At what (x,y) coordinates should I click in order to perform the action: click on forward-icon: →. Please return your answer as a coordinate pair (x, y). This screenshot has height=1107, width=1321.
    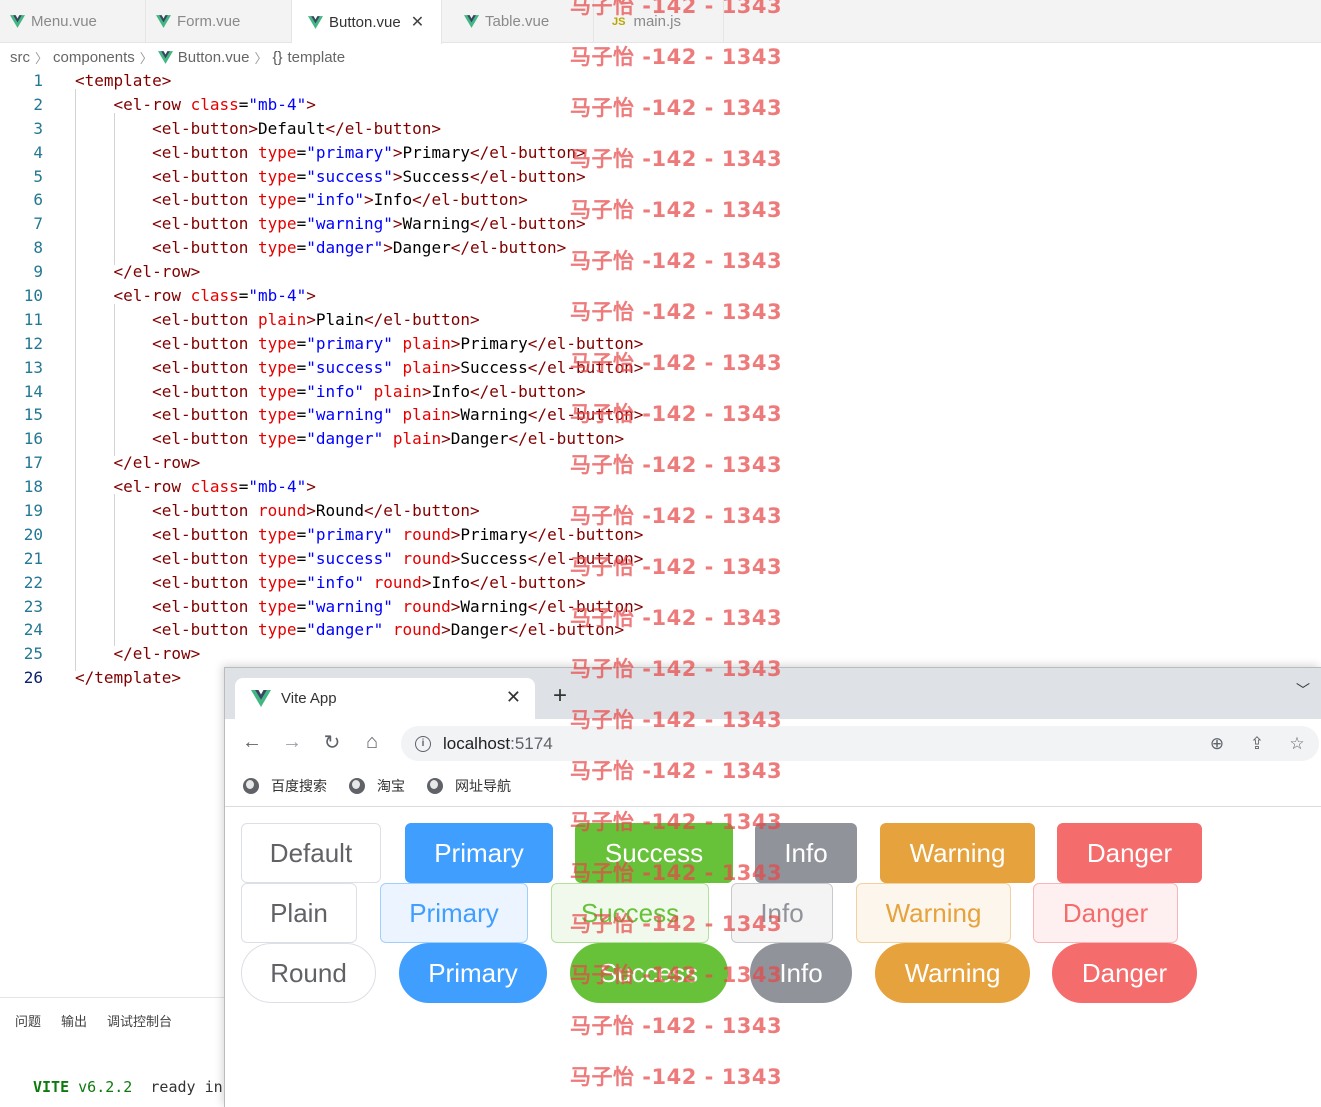
    Looking at the image, I should click on (292, 742).